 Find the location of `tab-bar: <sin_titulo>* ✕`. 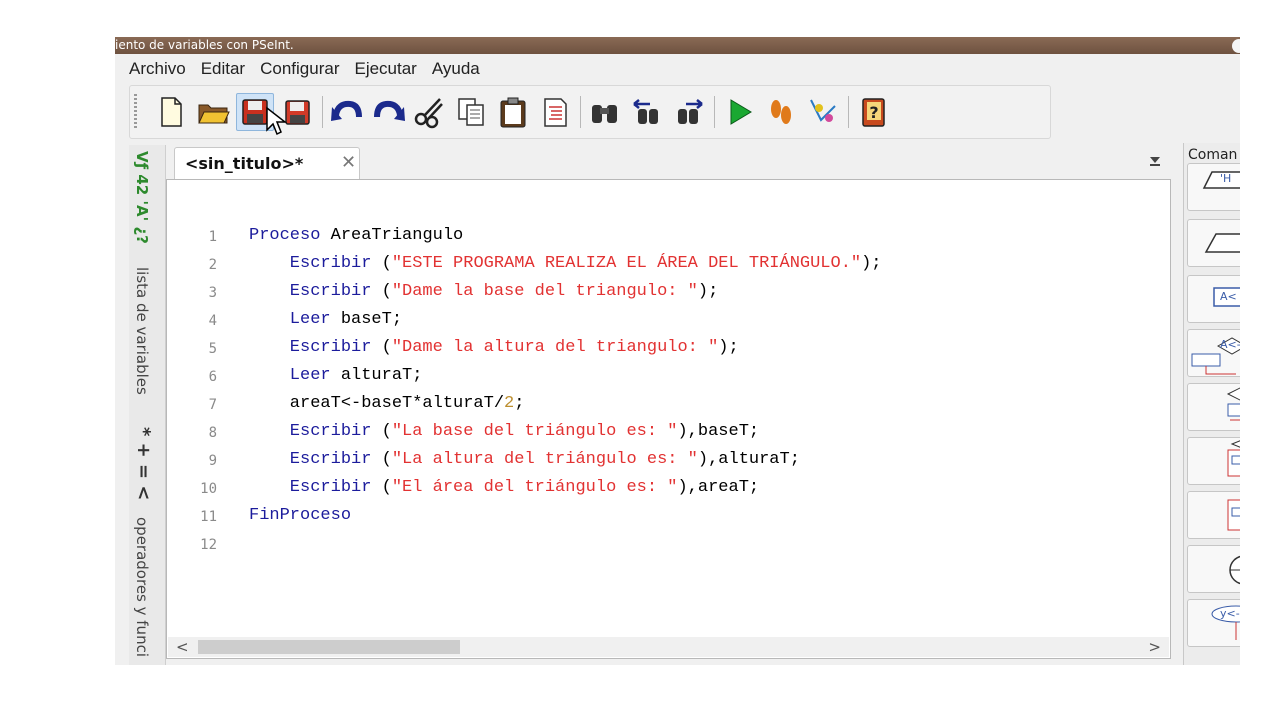

tab-bar: <sin_titulo>* ✕ is located at coordinates (668, 161).